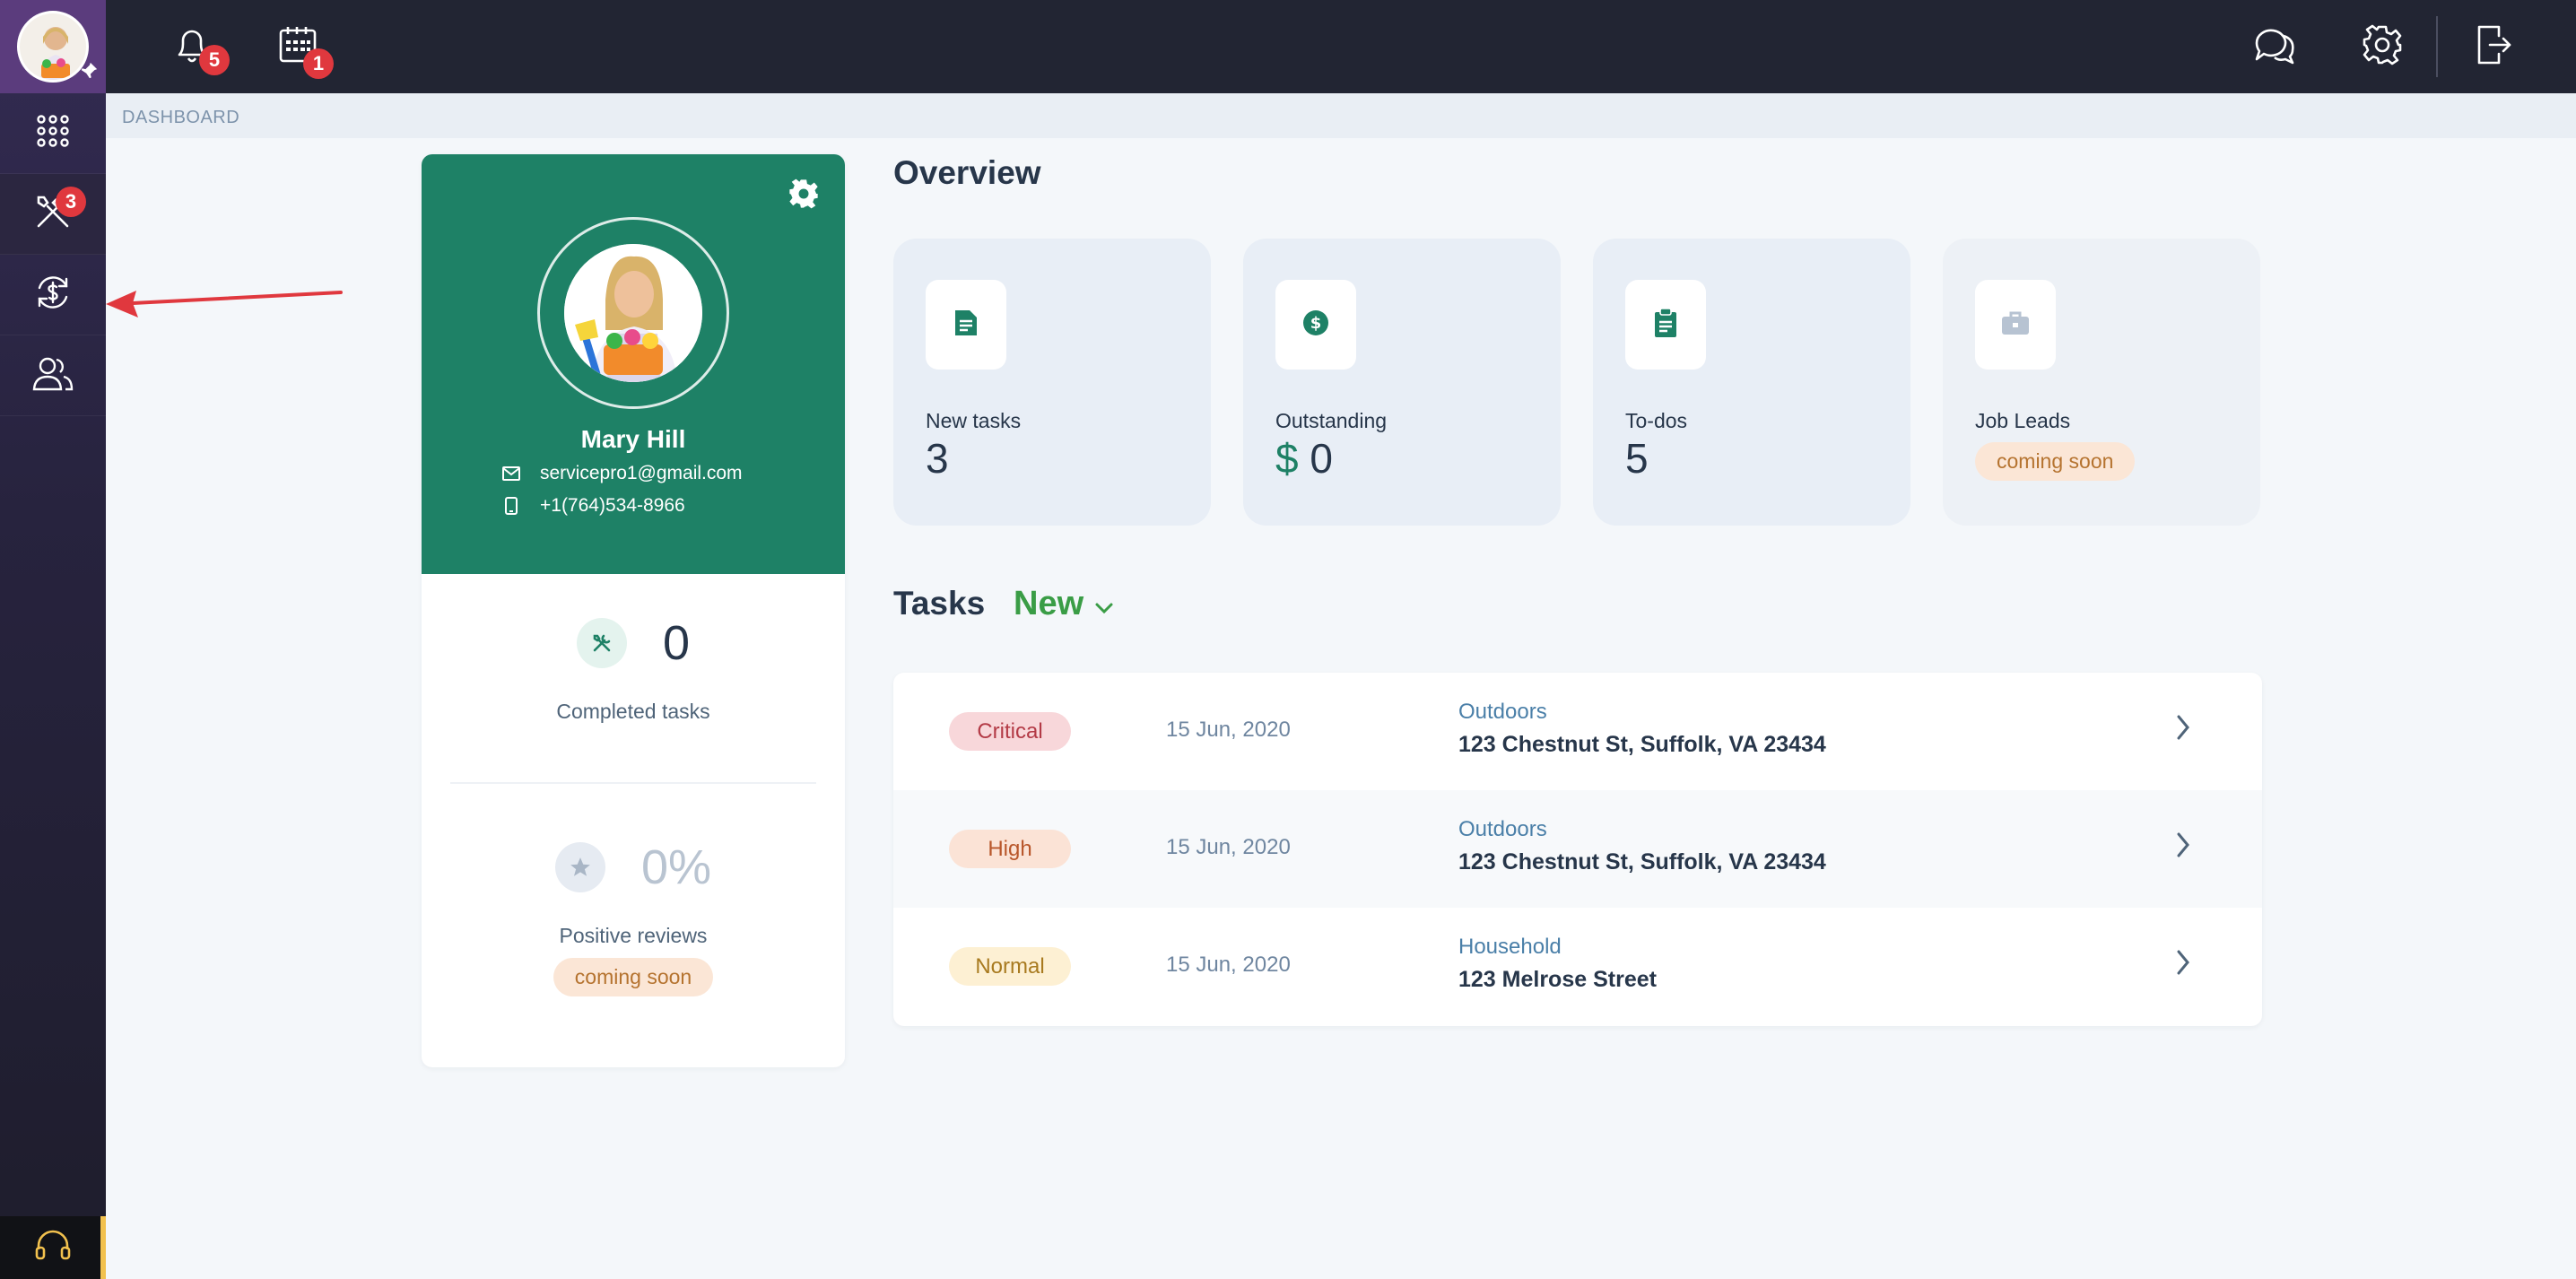 Image resolution: width=2576 pixels, height=1279 pixels. What do you see at coordinates (180, 118) in the screenshot?
I see `breadcrumb-item: DASHBOARD` at bounding box center [180, 118].